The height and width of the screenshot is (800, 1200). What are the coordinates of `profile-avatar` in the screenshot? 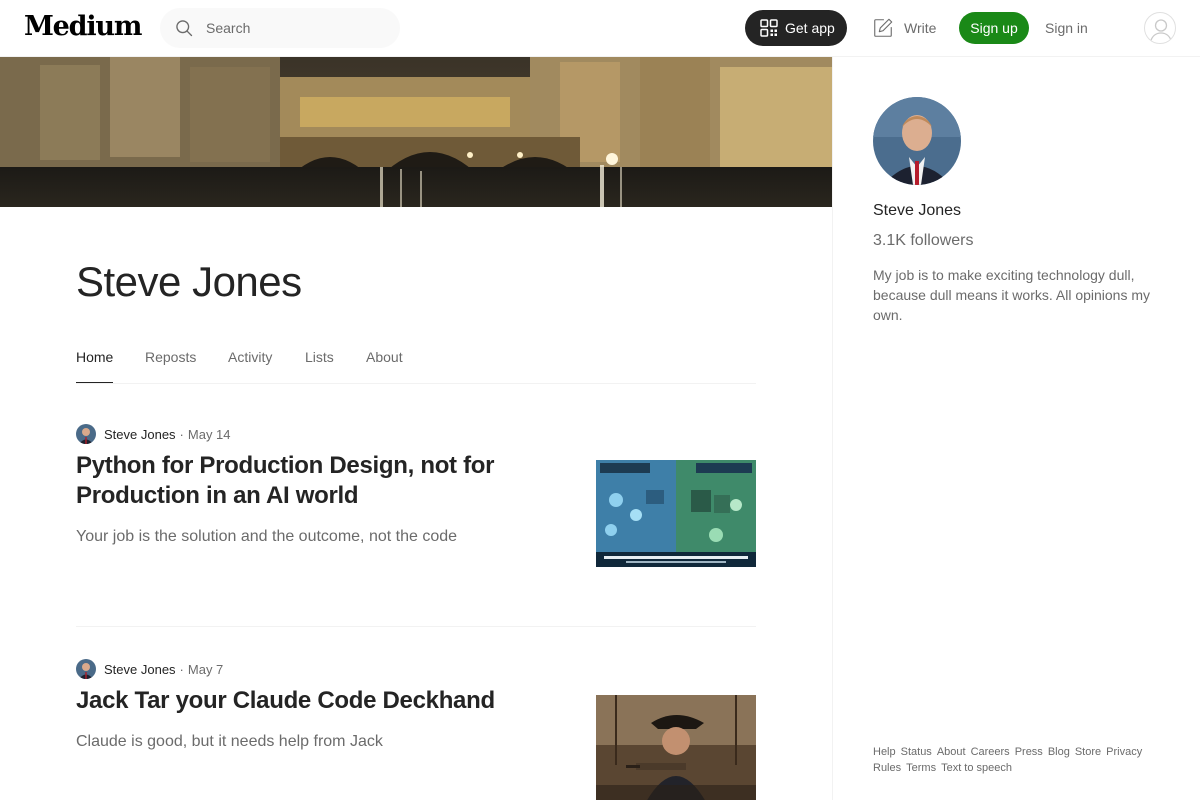 It's located at (917, 141).